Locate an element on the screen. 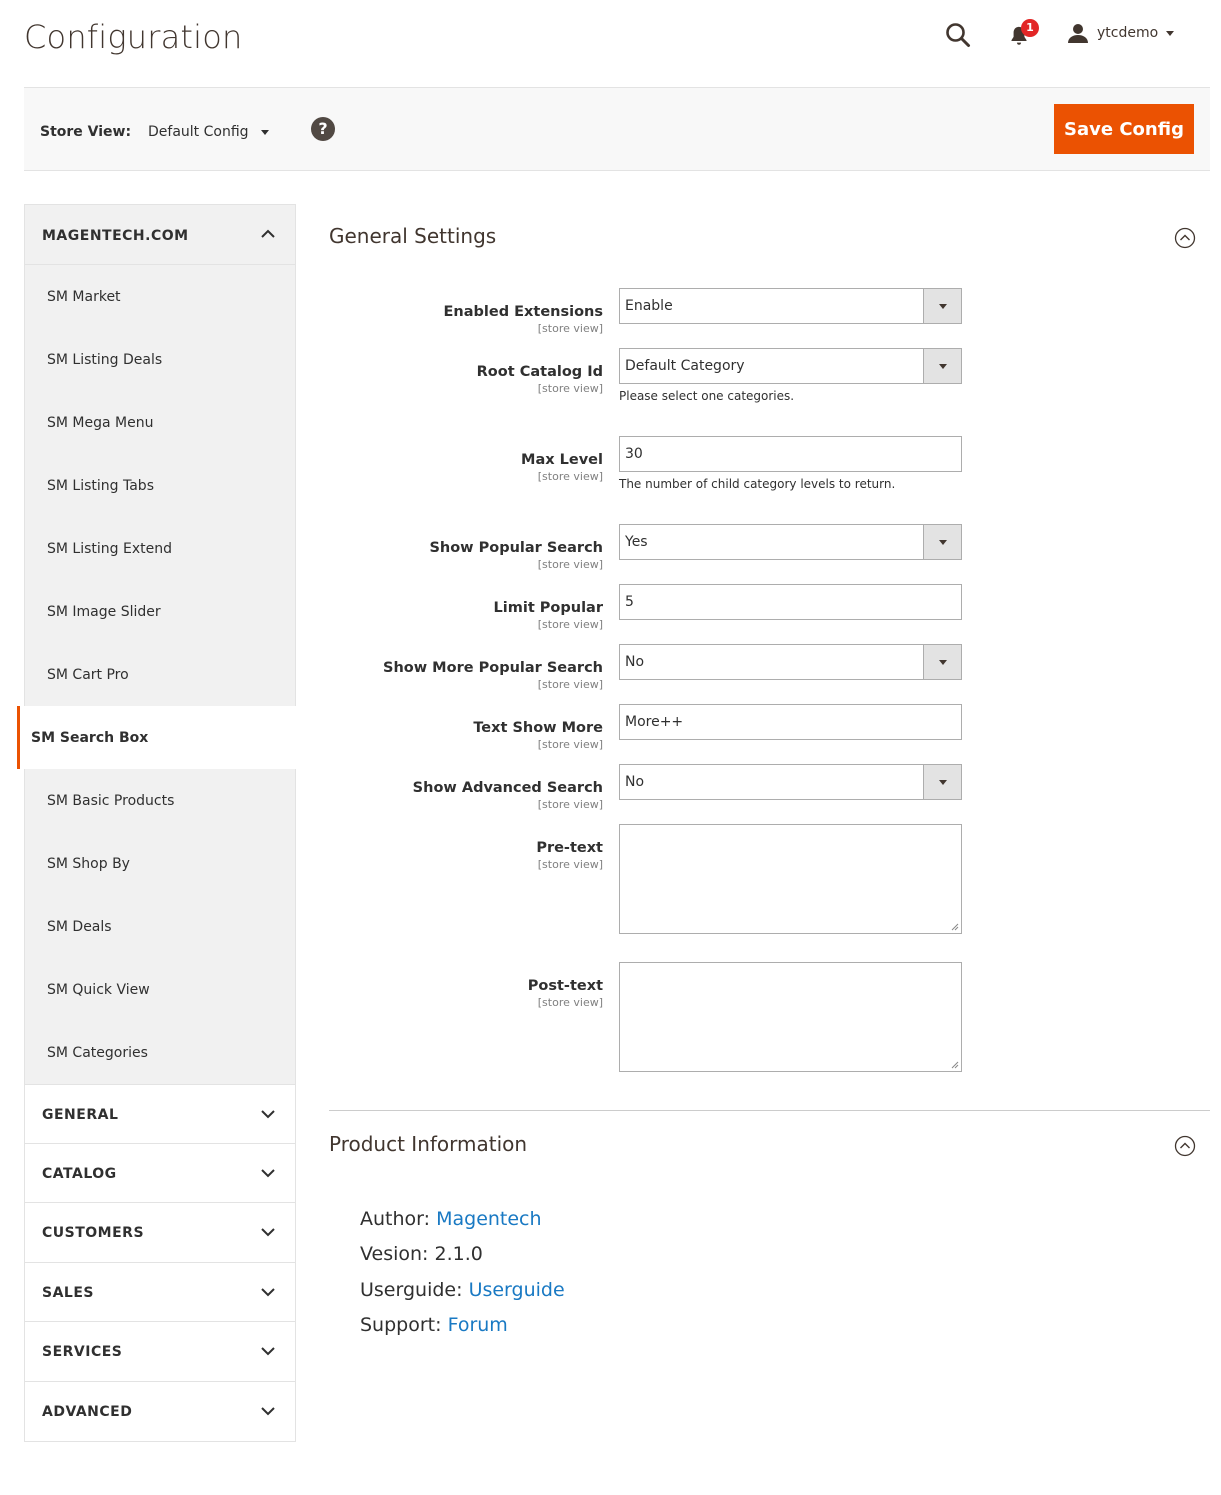  root-catalog-id-select: Default Category is located at coordinates (790, 366).